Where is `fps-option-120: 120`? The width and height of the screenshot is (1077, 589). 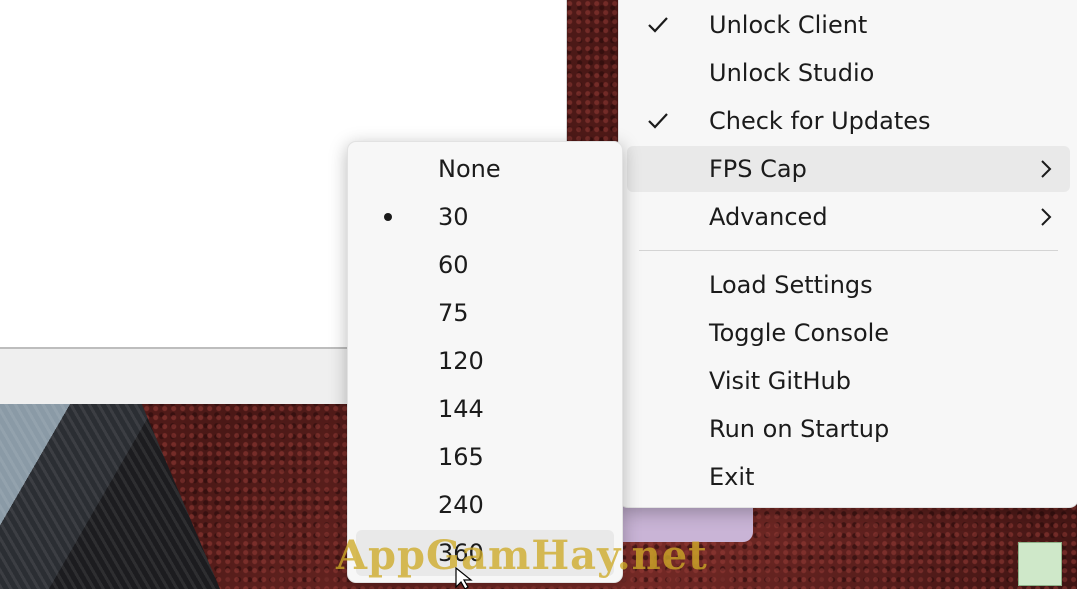
fps-option-120: 120 is located at coordinates (485, 361).